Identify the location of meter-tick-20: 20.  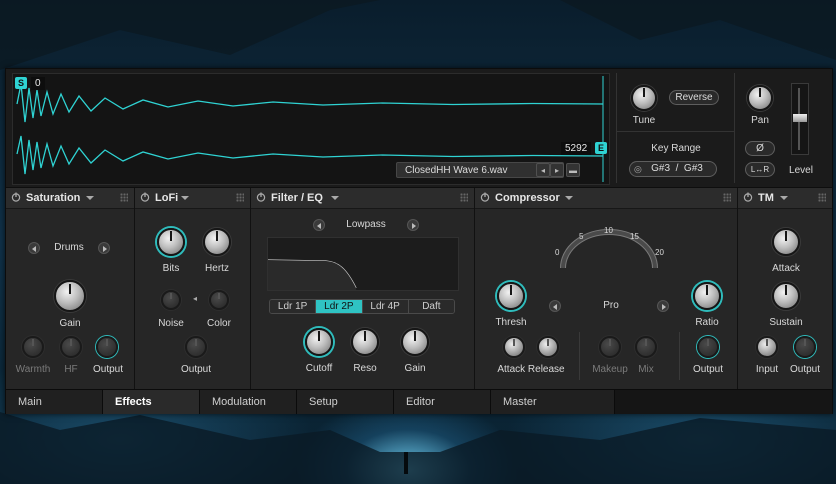
(659, 252).